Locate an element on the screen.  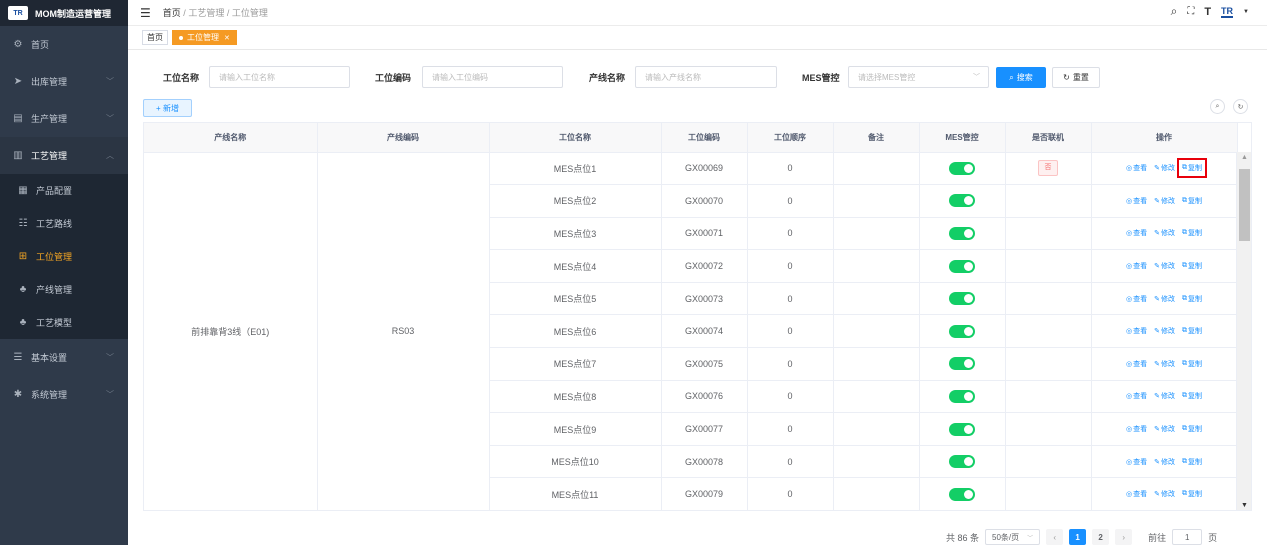
mes-select: 请选择MES管控 ﹀ is located at coordinates (918, 77).